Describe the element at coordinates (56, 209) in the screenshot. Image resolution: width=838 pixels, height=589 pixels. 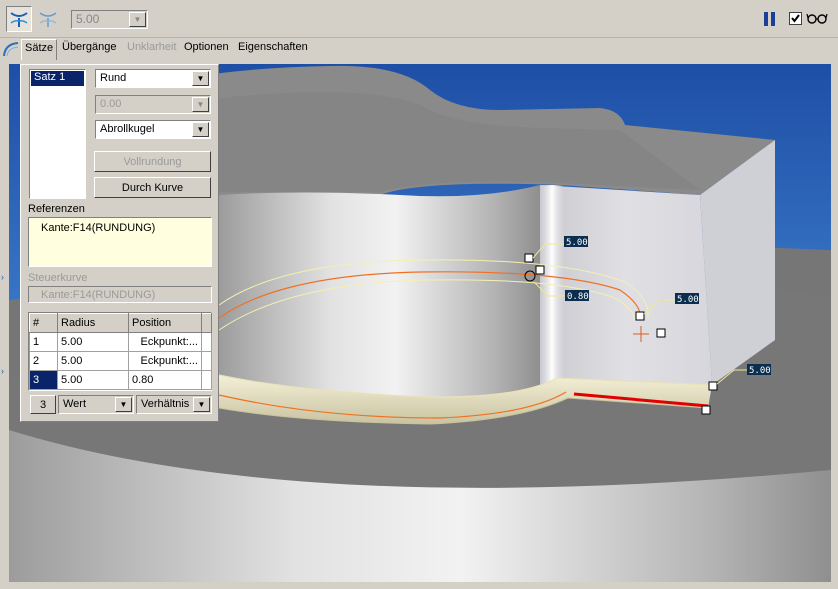
I see `references-label: Referenzen` at that location.